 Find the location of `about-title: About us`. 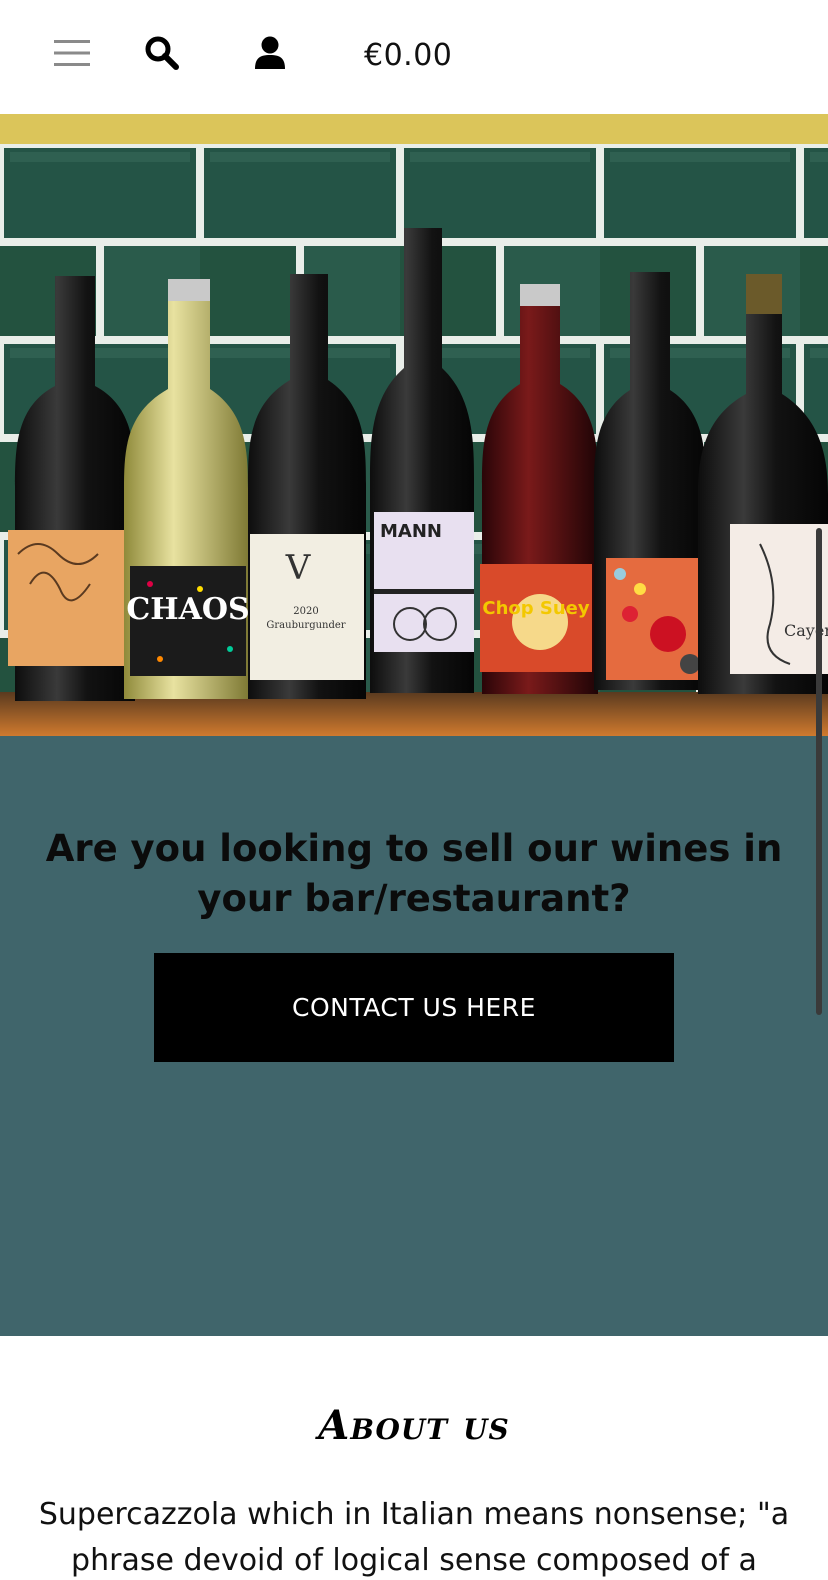

about-title: About us is located at coordinates (414, 1425).